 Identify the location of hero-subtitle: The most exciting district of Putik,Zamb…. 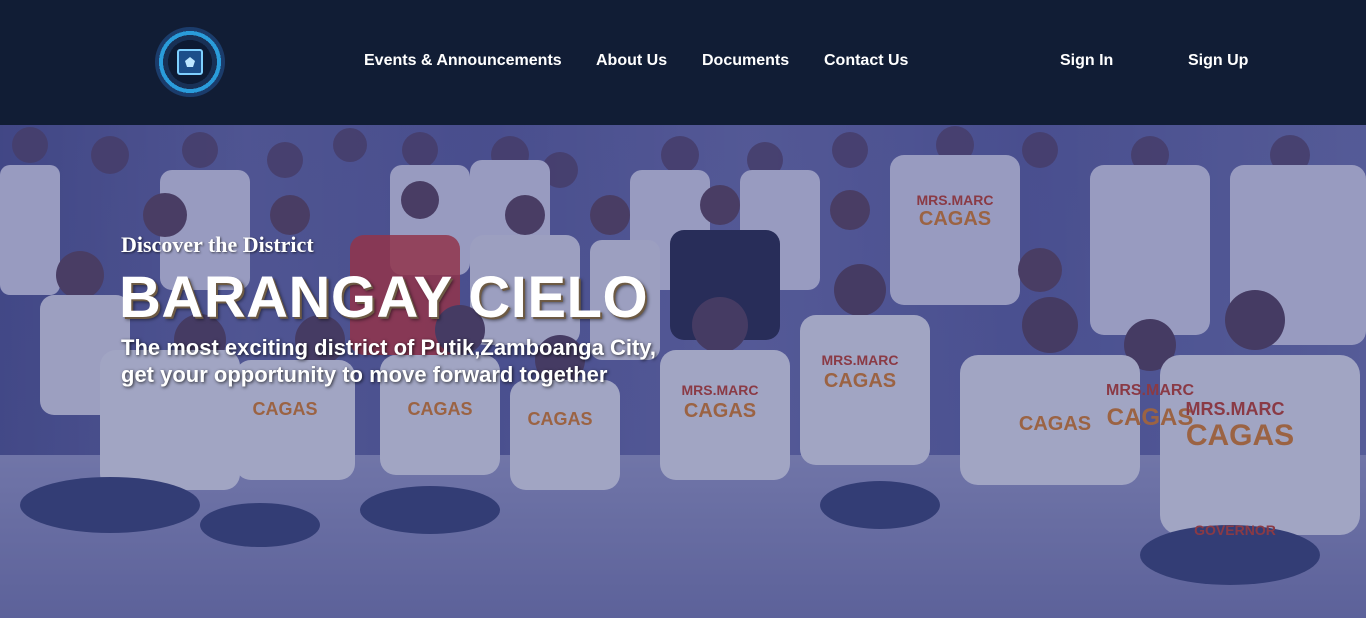
(441, 361).